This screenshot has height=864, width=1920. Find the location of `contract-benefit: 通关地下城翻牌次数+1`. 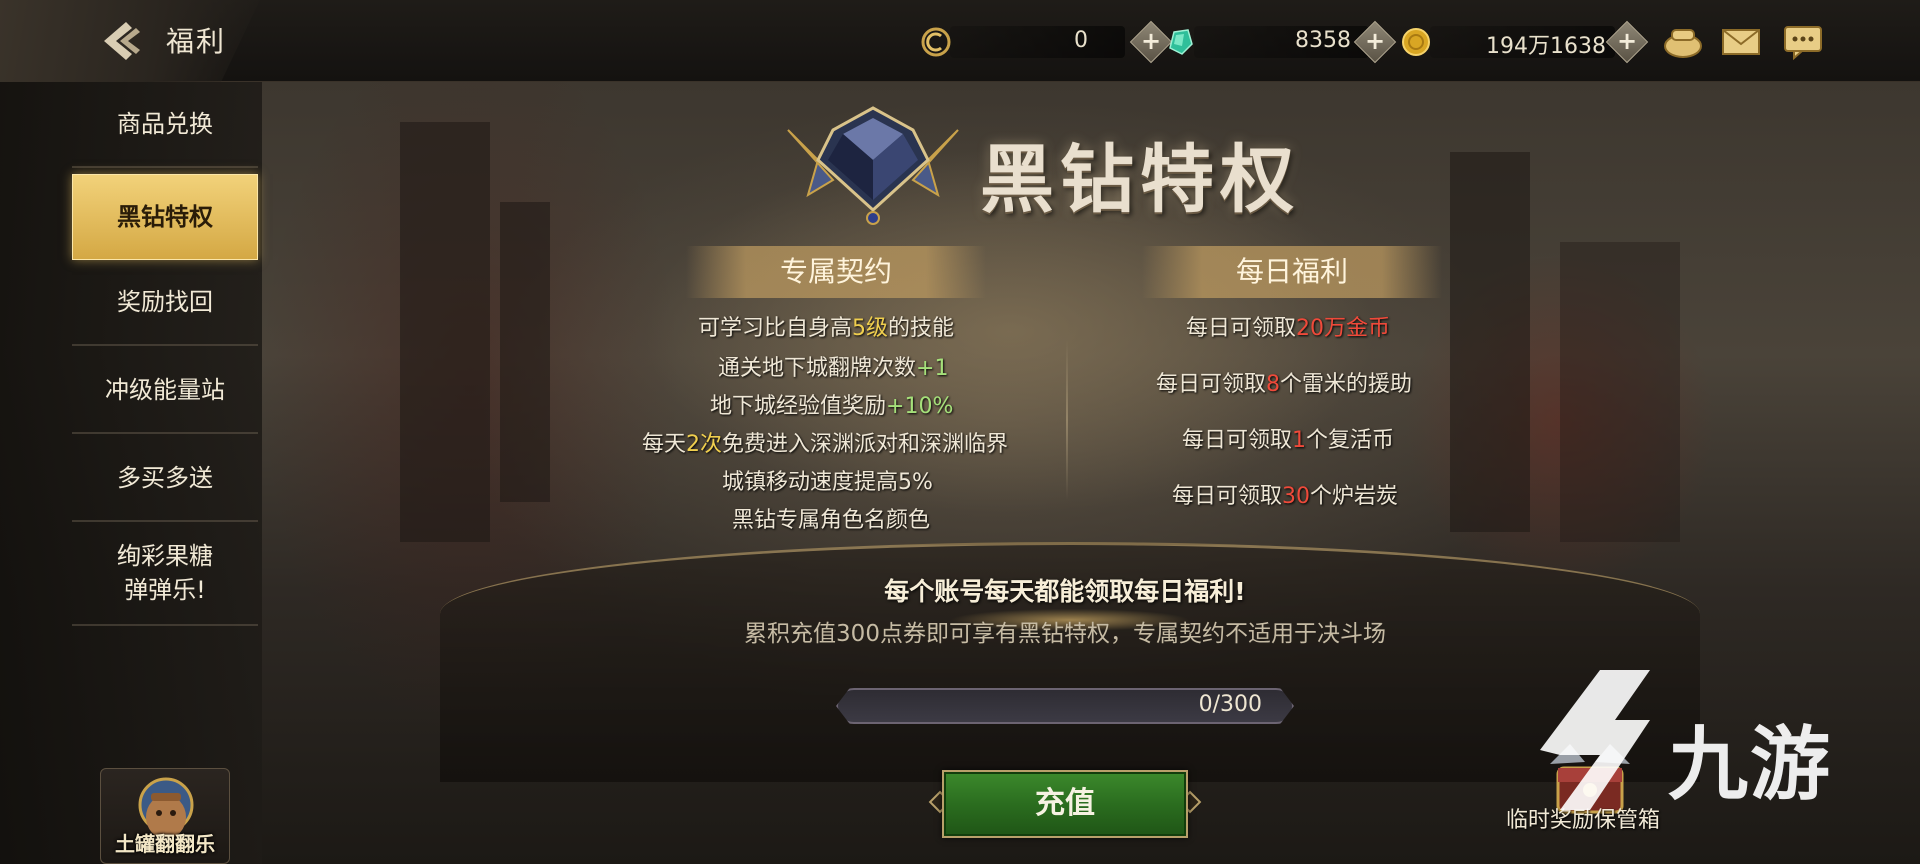

contract-benefit: 通关地下城翻牌次数+1 is located at coordinates (833, 368).